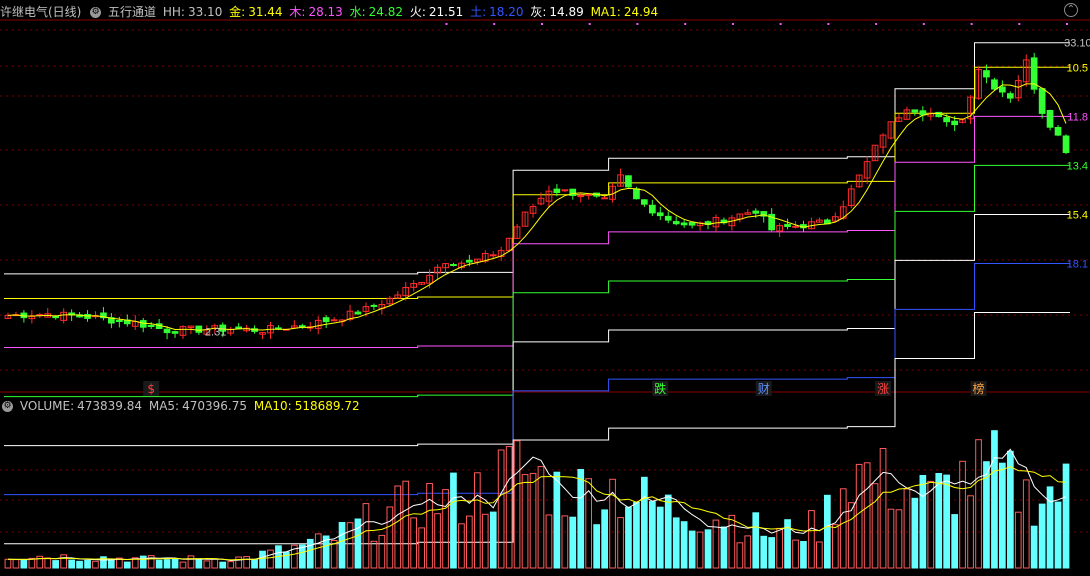  I want to click on axis-tick-label: 15.4, so click(1077, 216).